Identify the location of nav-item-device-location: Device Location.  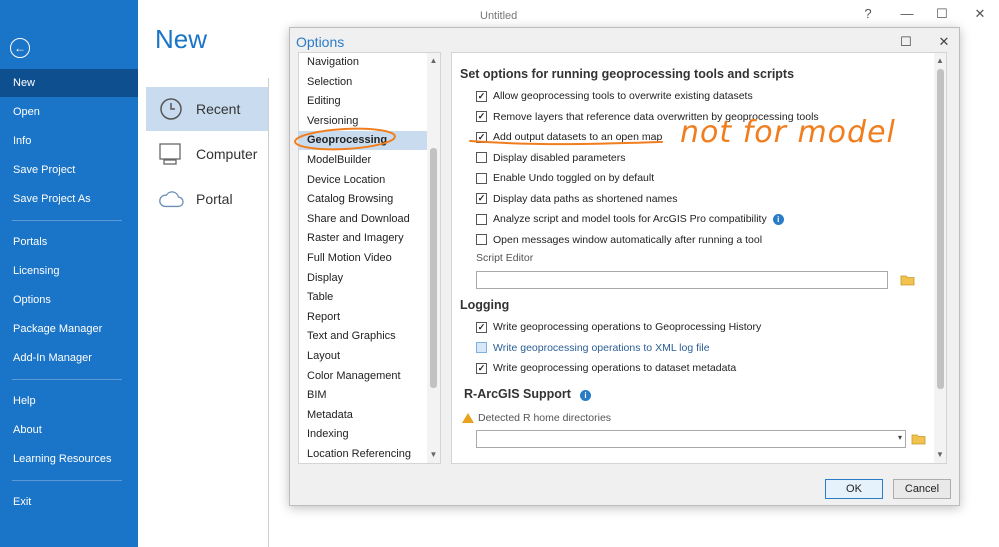
(363, 180).